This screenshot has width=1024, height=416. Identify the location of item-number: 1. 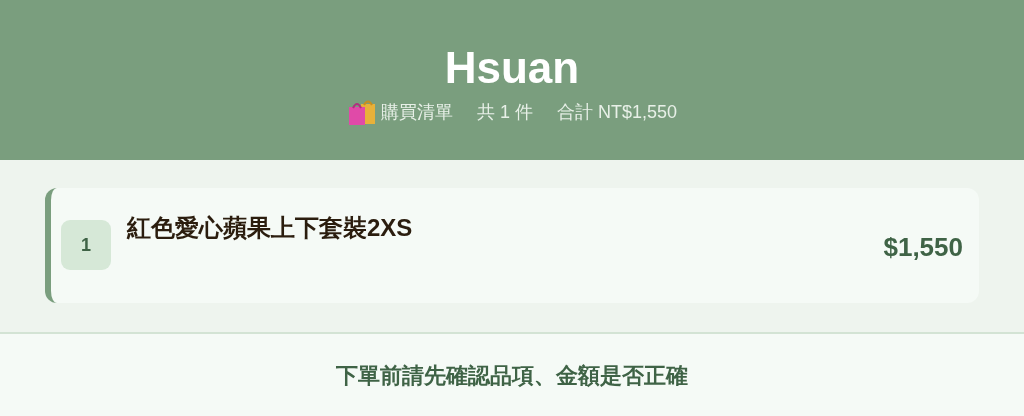
(86, 245).